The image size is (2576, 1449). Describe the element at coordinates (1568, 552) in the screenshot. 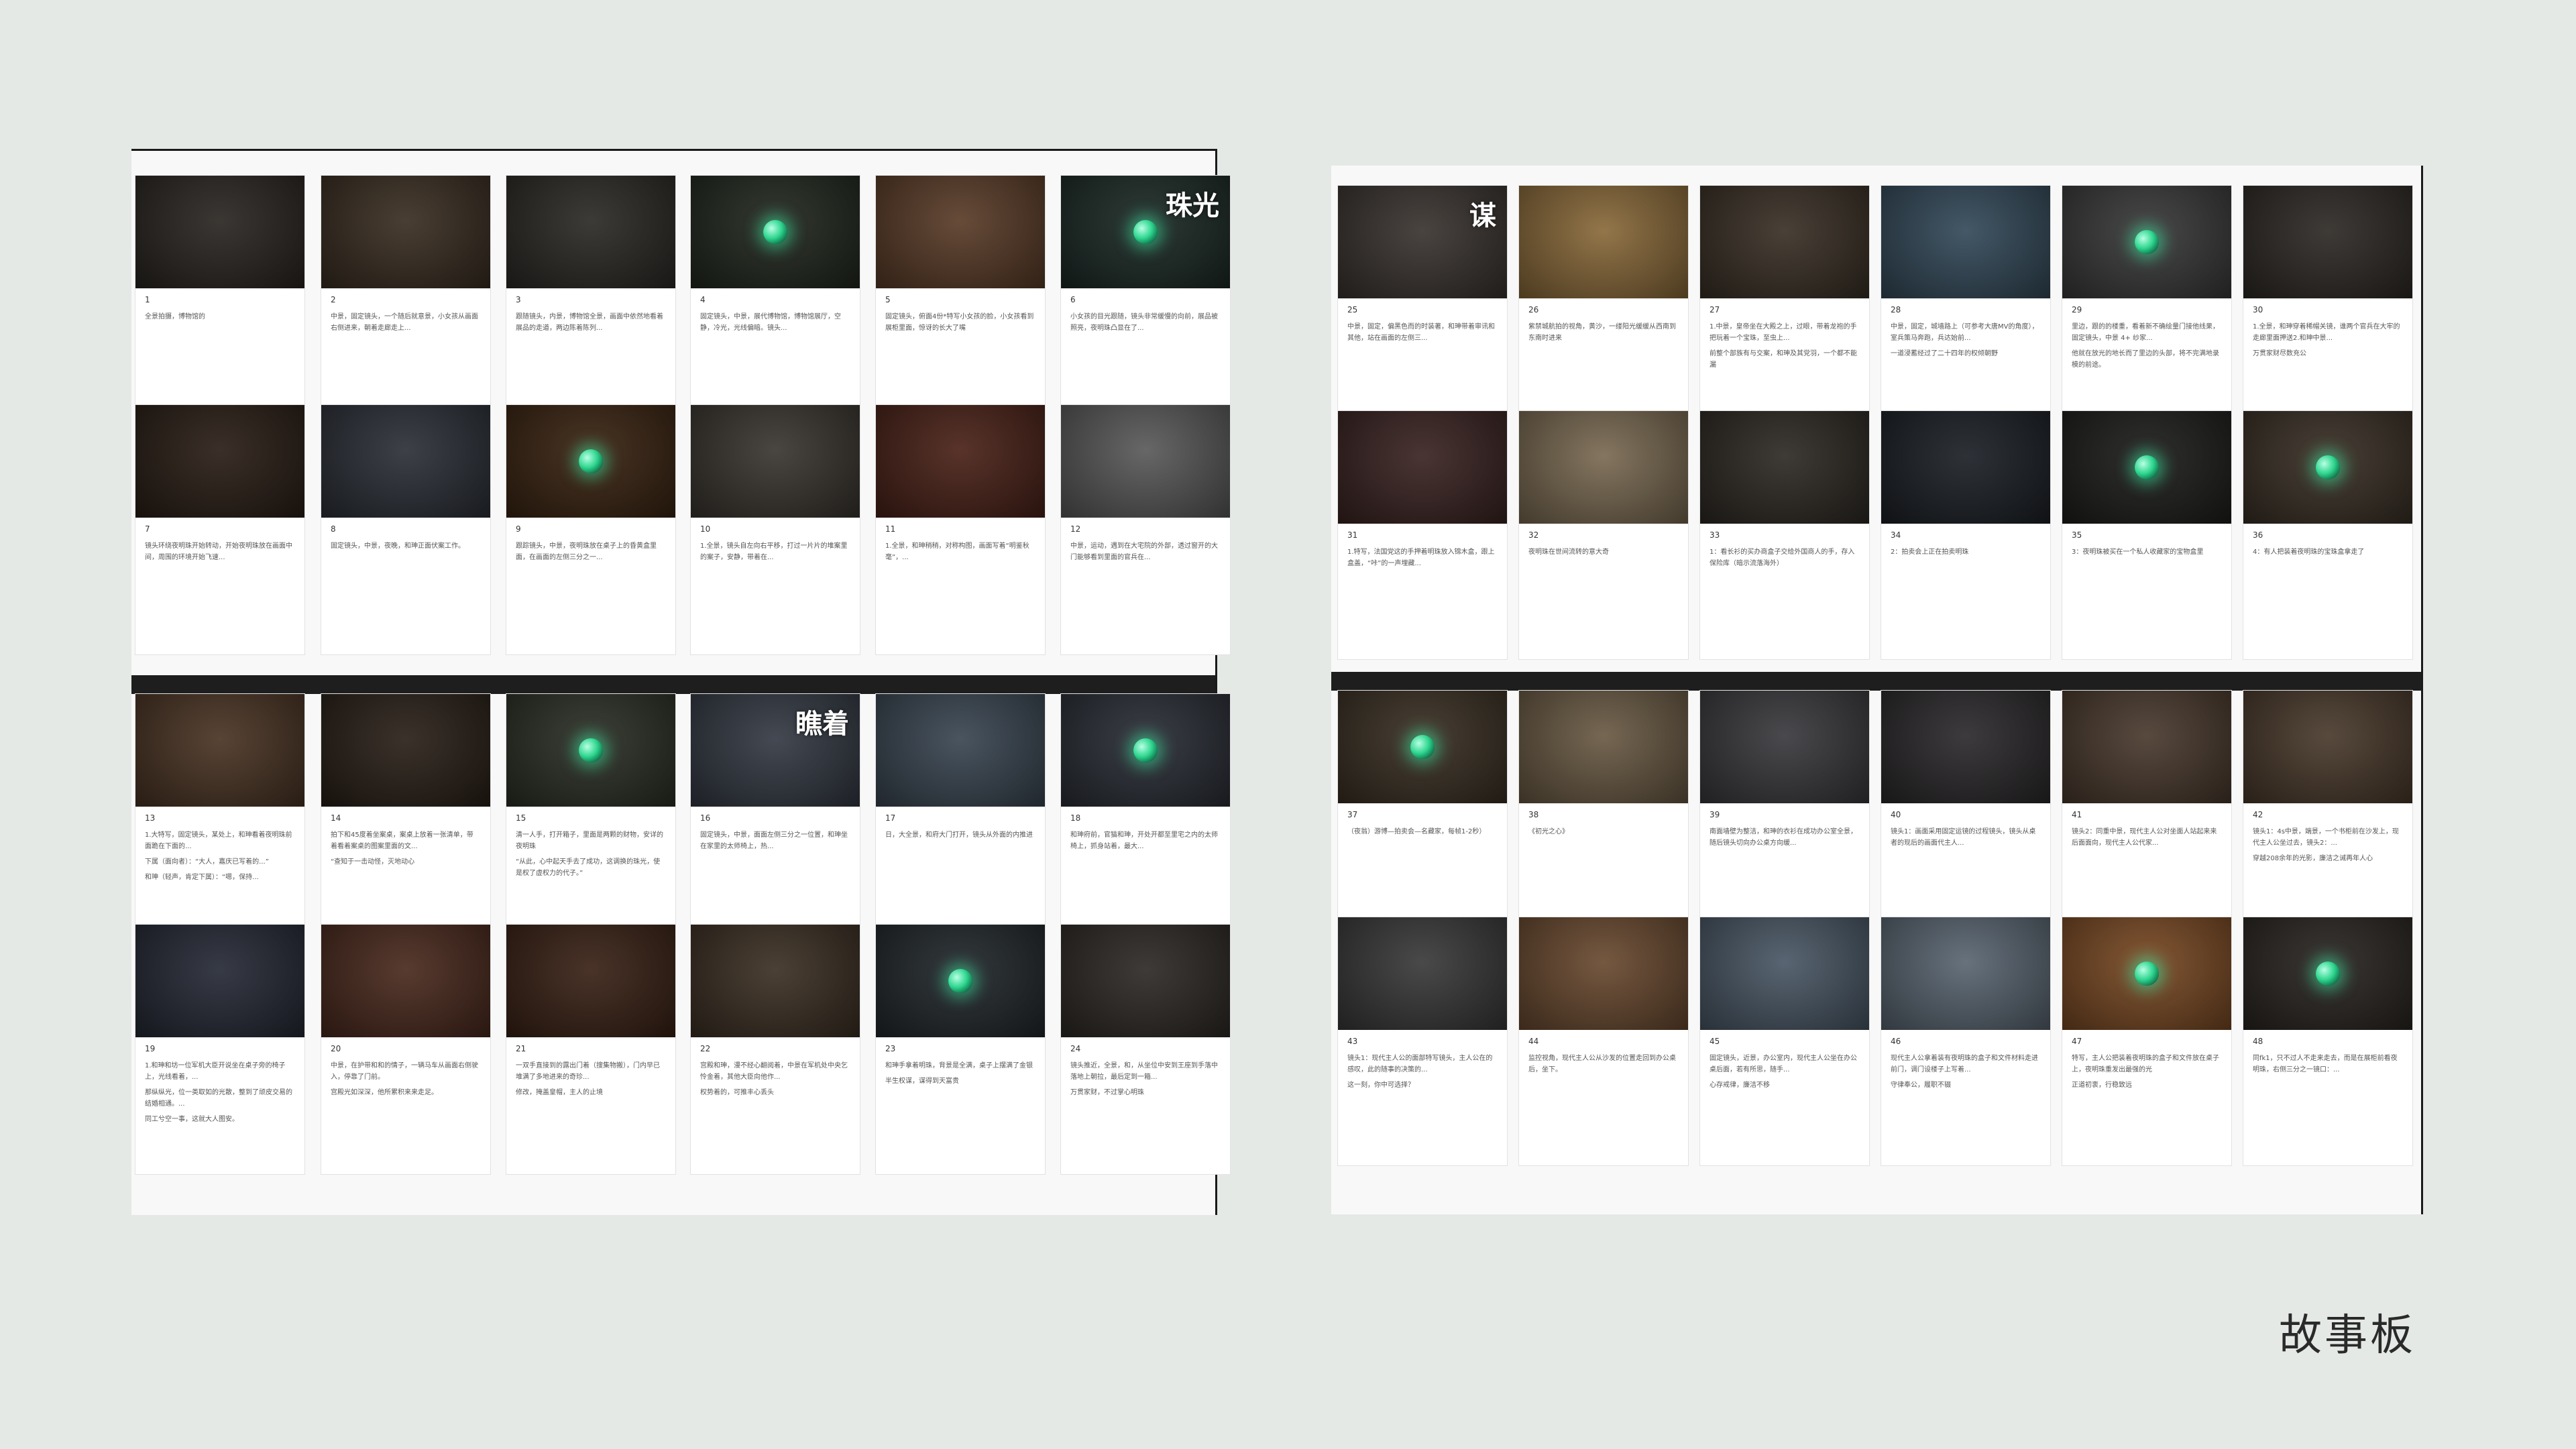

I see `panel-description-line: 夜明珠在世间流转的意大奇` at that location.